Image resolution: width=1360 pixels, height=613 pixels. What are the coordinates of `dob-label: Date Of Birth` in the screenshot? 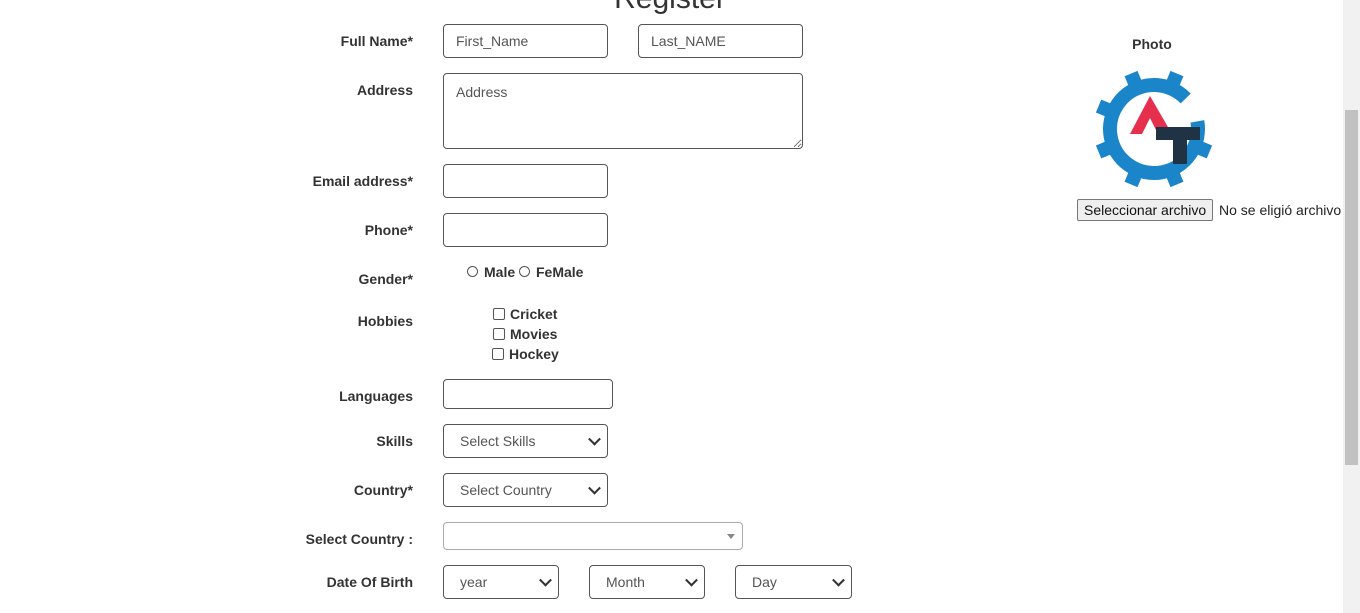 It's located at (369, 582).